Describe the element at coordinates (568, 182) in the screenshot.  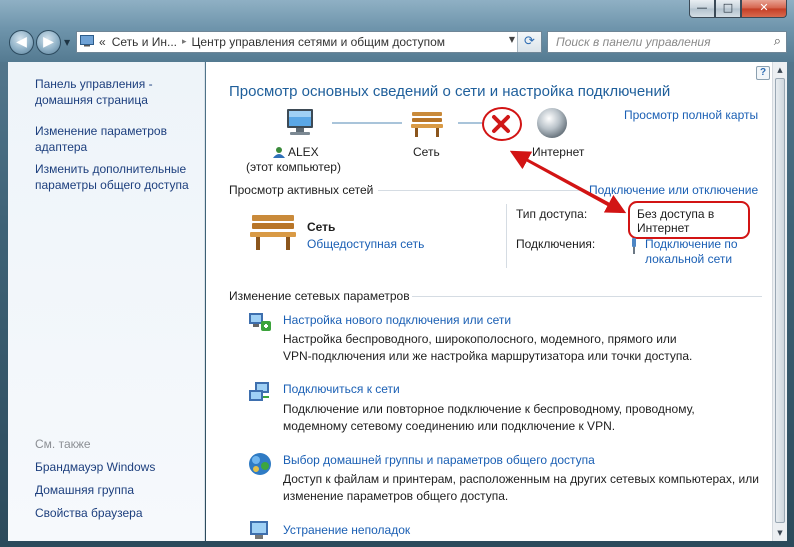
I see `annotation-arrow-icon` at that location.